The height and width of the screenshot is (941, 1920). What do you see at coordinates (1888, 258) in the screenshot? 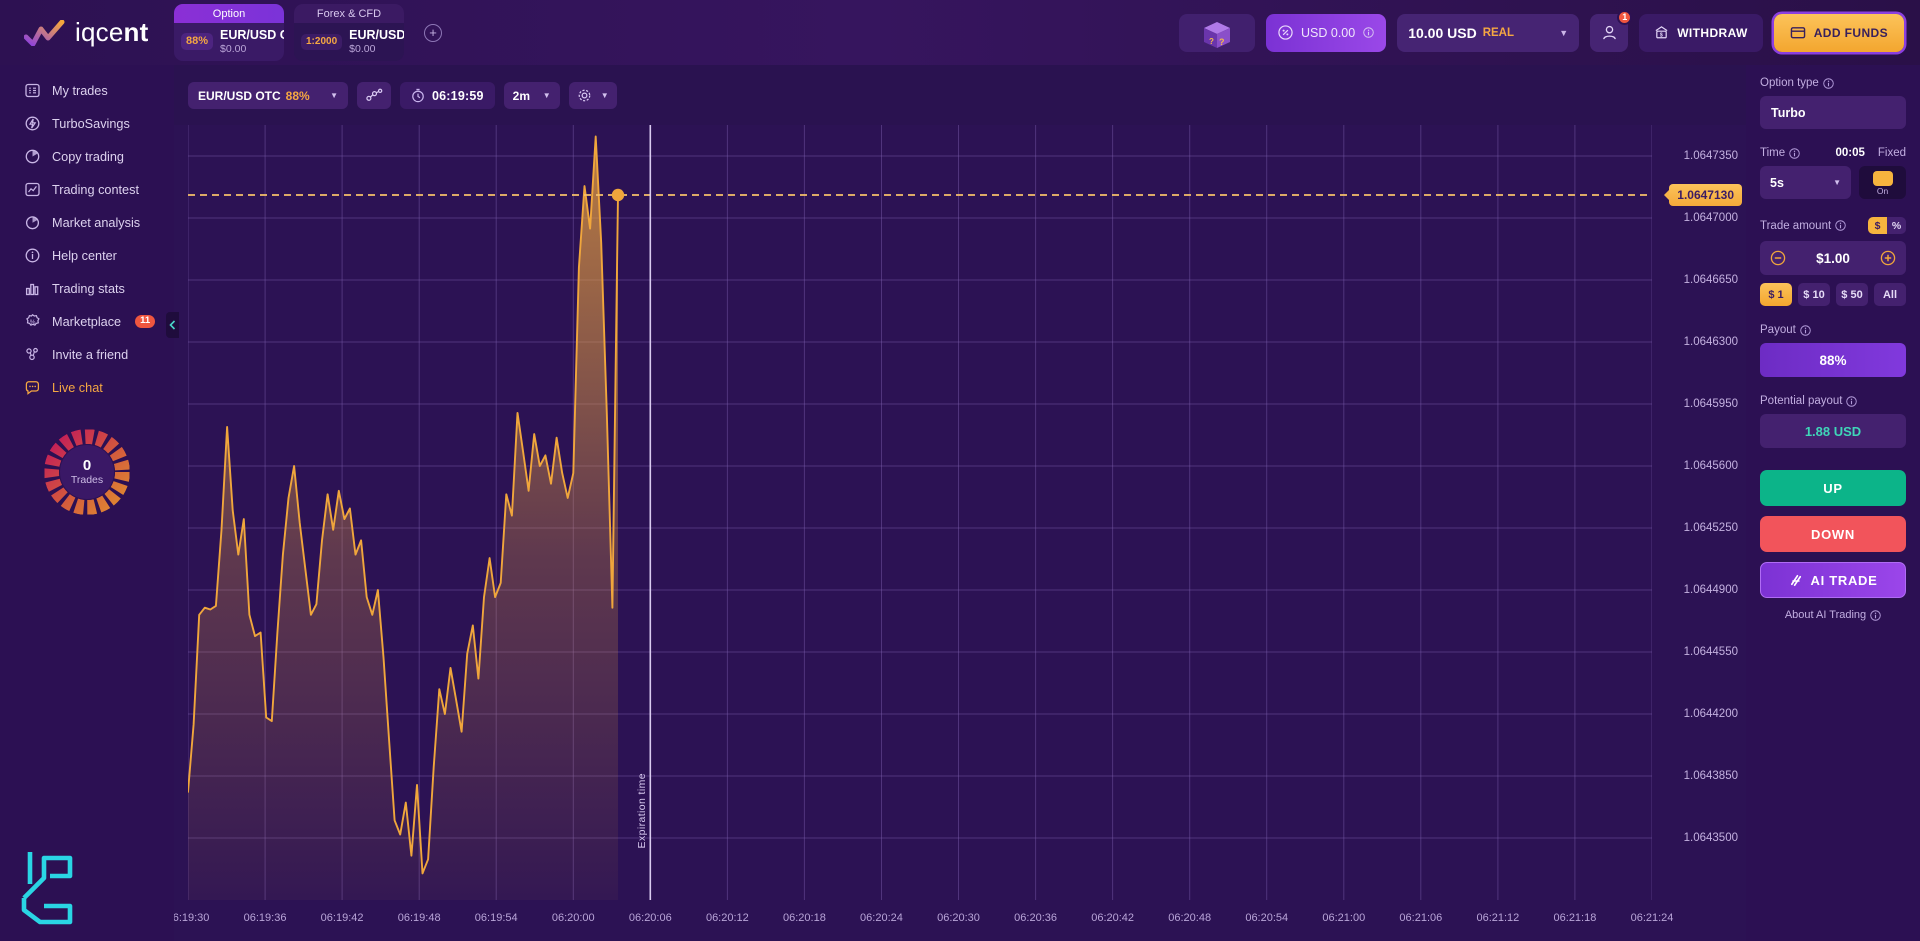
I see `increase-amount-button` at bounding box center [1888, 258].